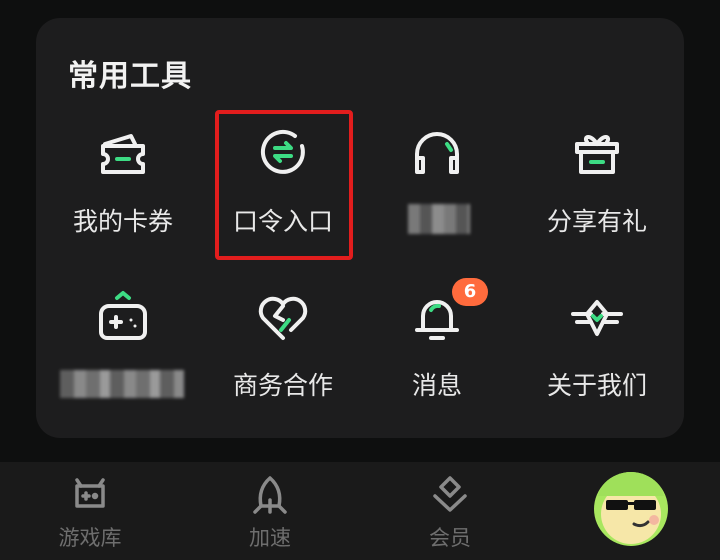 This screenshot has width=720, height=560. Describe the element at coordinates (450, 495) in the screenshot. I see `vip-diamond-icon` at that location.